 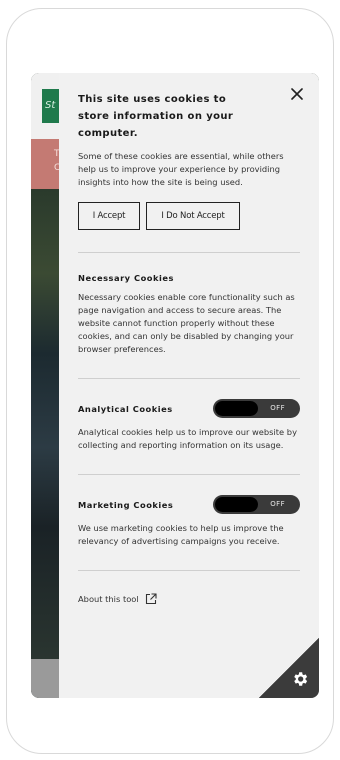 I want to click on about-this-tool-label: About this tool, so click(x=108, y=599).